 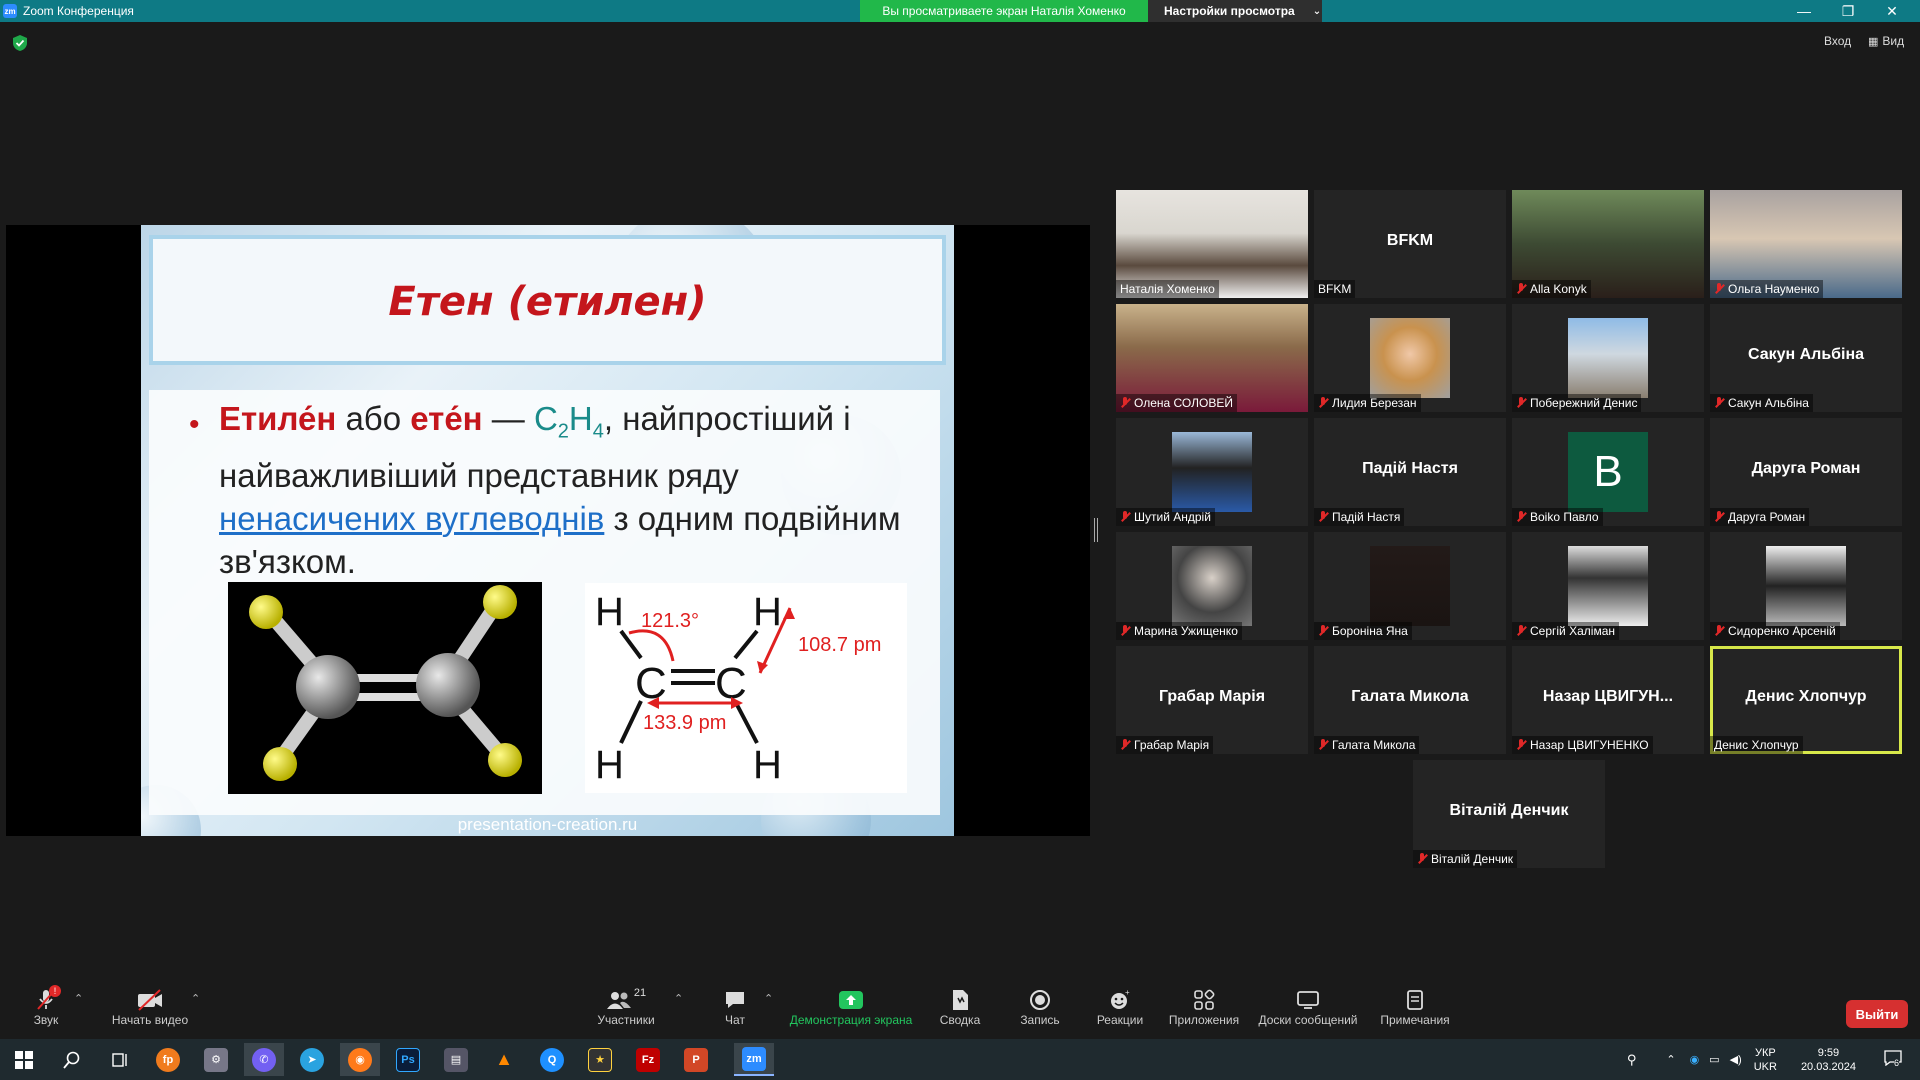 What do you see at coordinates (1714, 1059) in the screenshot?
I see `network-icon: ▭` at bounding box center [1714, 1059].